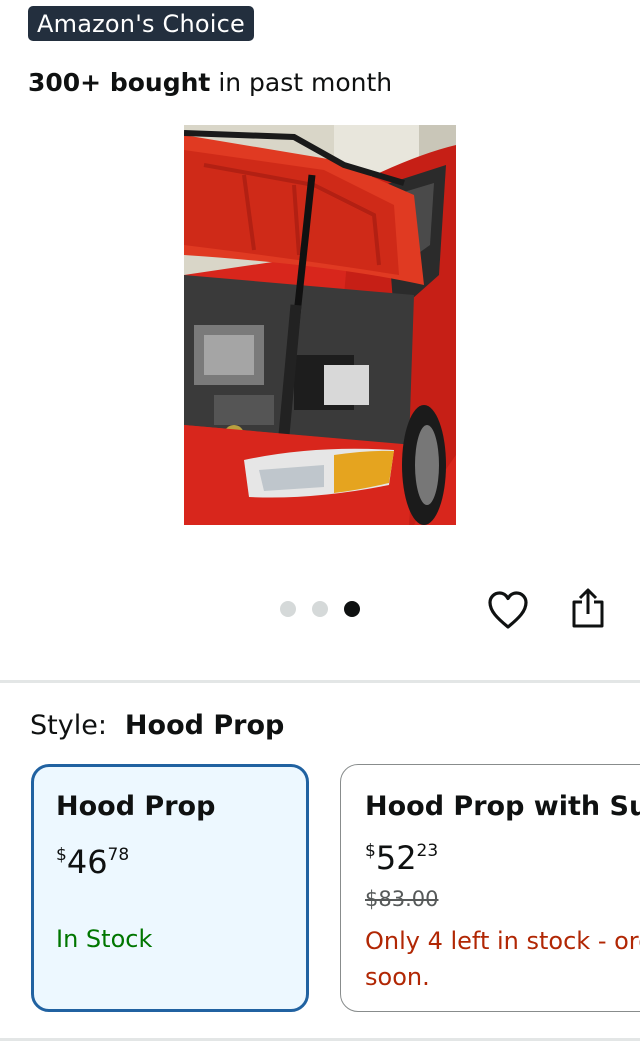 This screenshot has height=1043, width=640. I want to click on share-icon, so click(588, 608).